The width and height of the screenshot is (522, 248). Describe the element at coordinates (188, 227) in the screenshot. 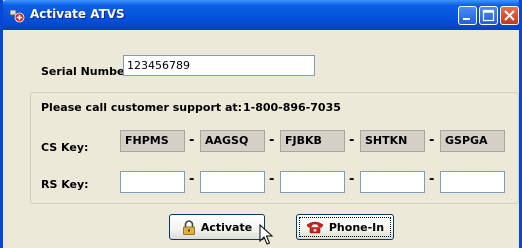

I see `lock-icon` at that location.